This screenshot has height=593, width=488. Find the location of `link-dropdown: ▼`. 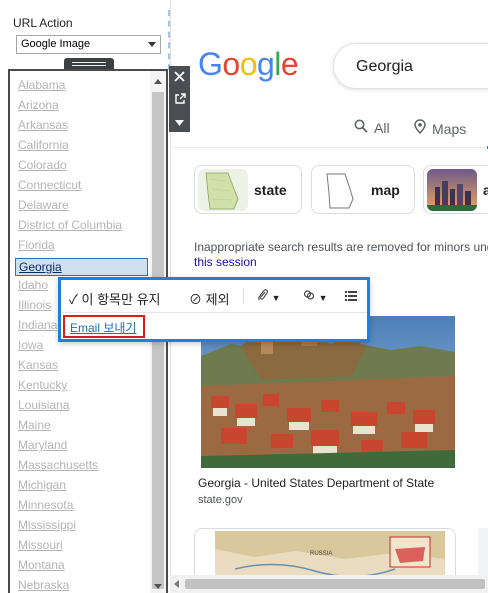

link-dropdown: ▼ is located at coordinates (315, 296).